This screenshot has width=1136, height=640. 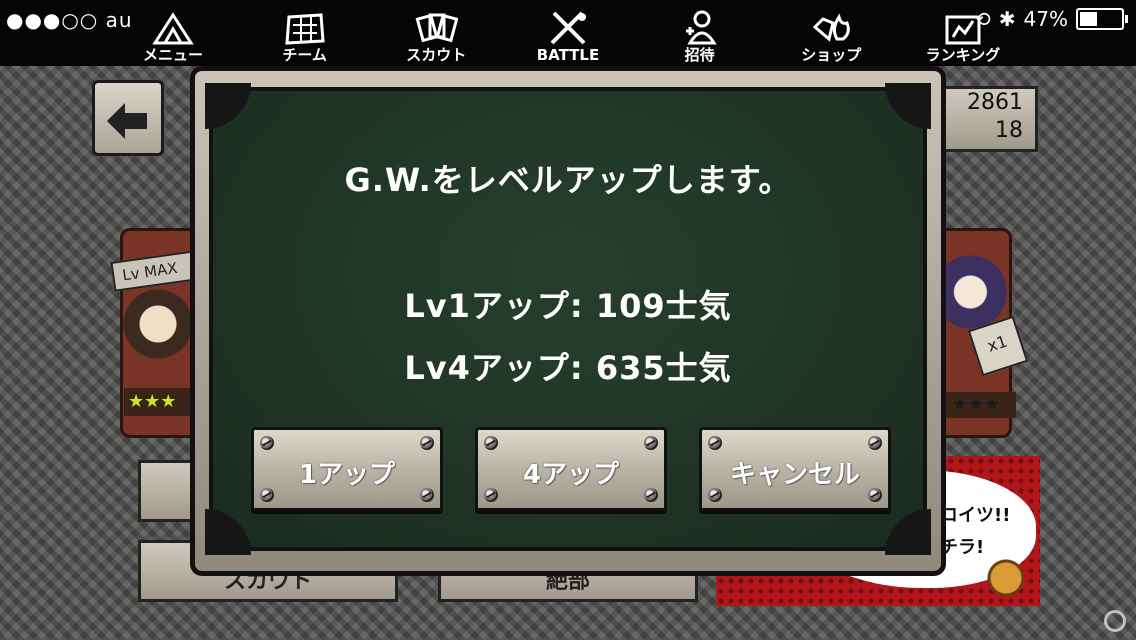 What do you see at coordinates (701, 27) in the screenshot?
I see `invite-icon` at bounding box center [701, 27].